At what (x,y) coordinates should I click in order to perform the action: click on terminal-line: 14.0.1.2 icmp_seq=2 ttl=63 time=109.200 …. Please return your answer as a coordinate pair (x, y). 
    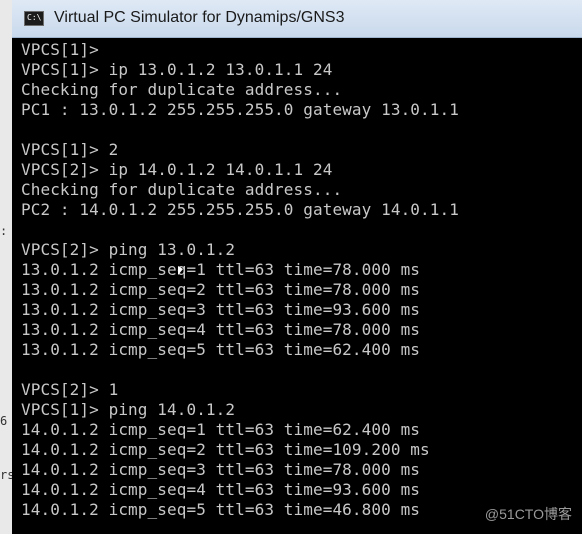
    Looking at the image, I should click on (225, 449).